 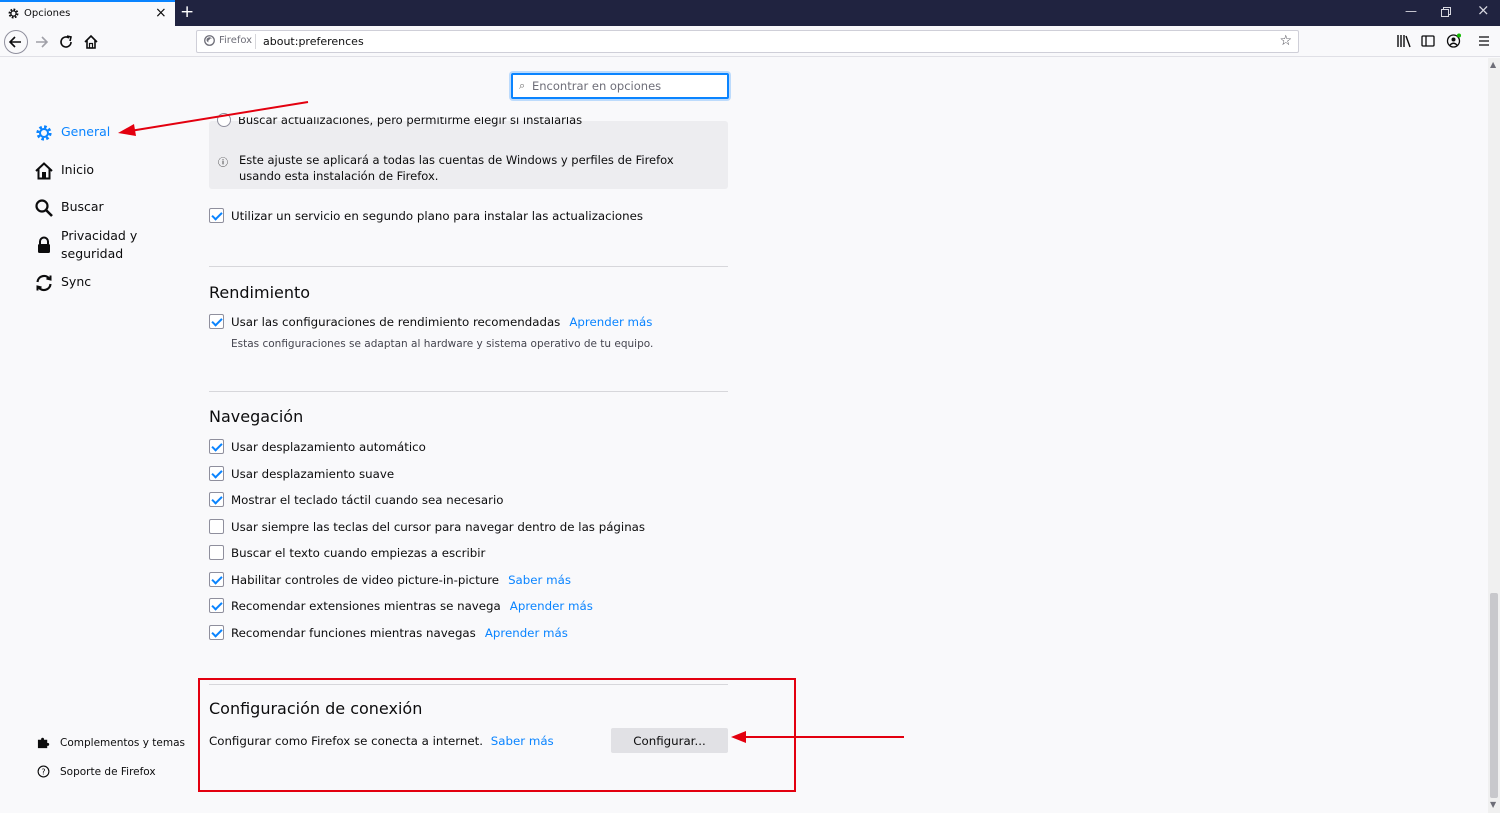 What do you see at coordinates (224, 120) in the screenshot?
I see `update-check-only-radio` at bounding box center [224, 120].